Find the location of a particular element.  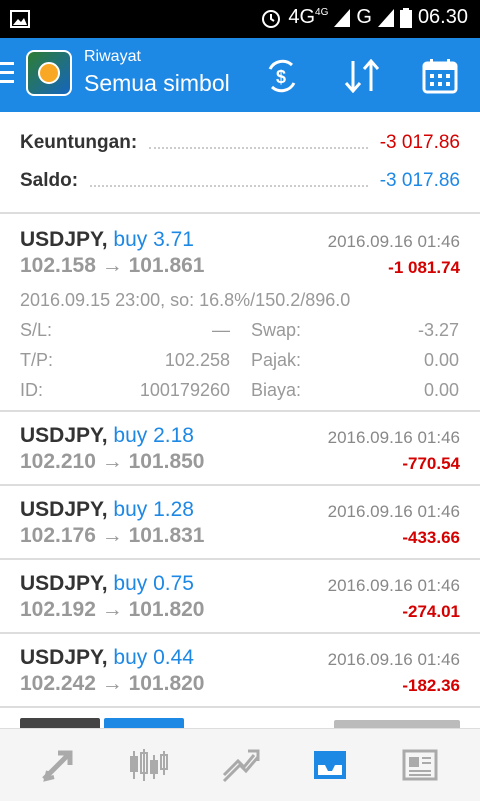

network-type-small: 4G is located at coordinates (322, 12).